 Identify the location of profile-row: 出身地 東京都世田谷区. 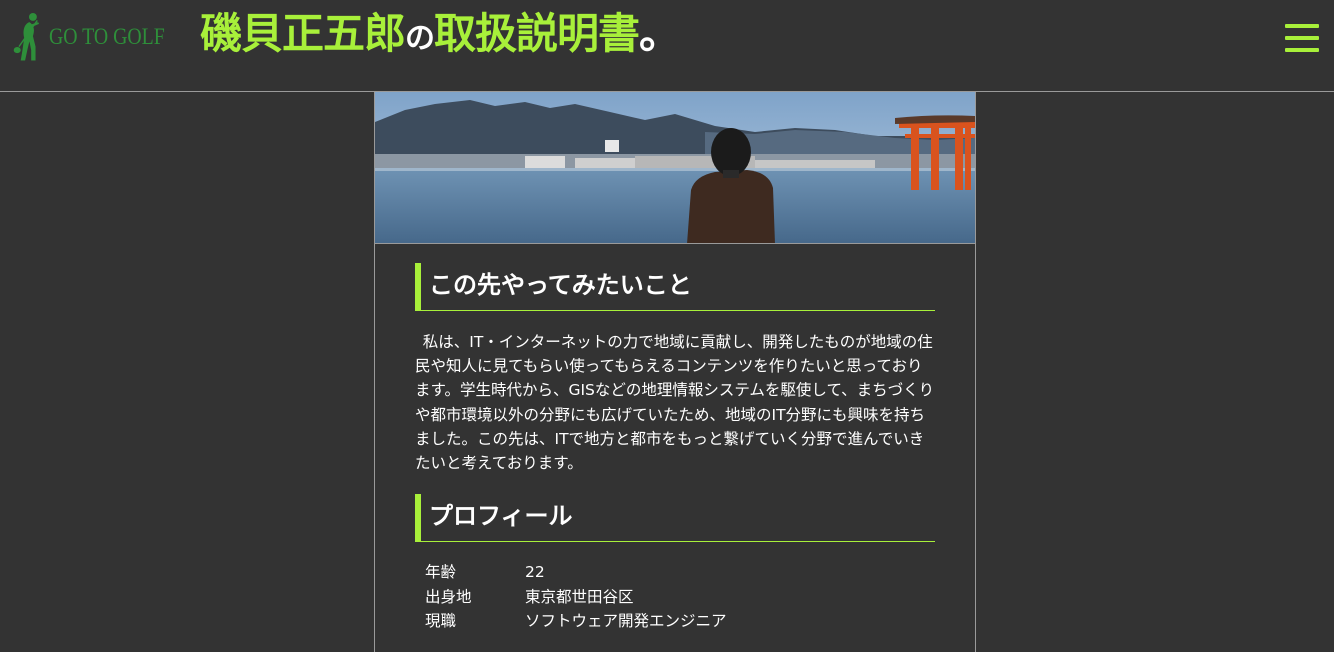
(675, 597).